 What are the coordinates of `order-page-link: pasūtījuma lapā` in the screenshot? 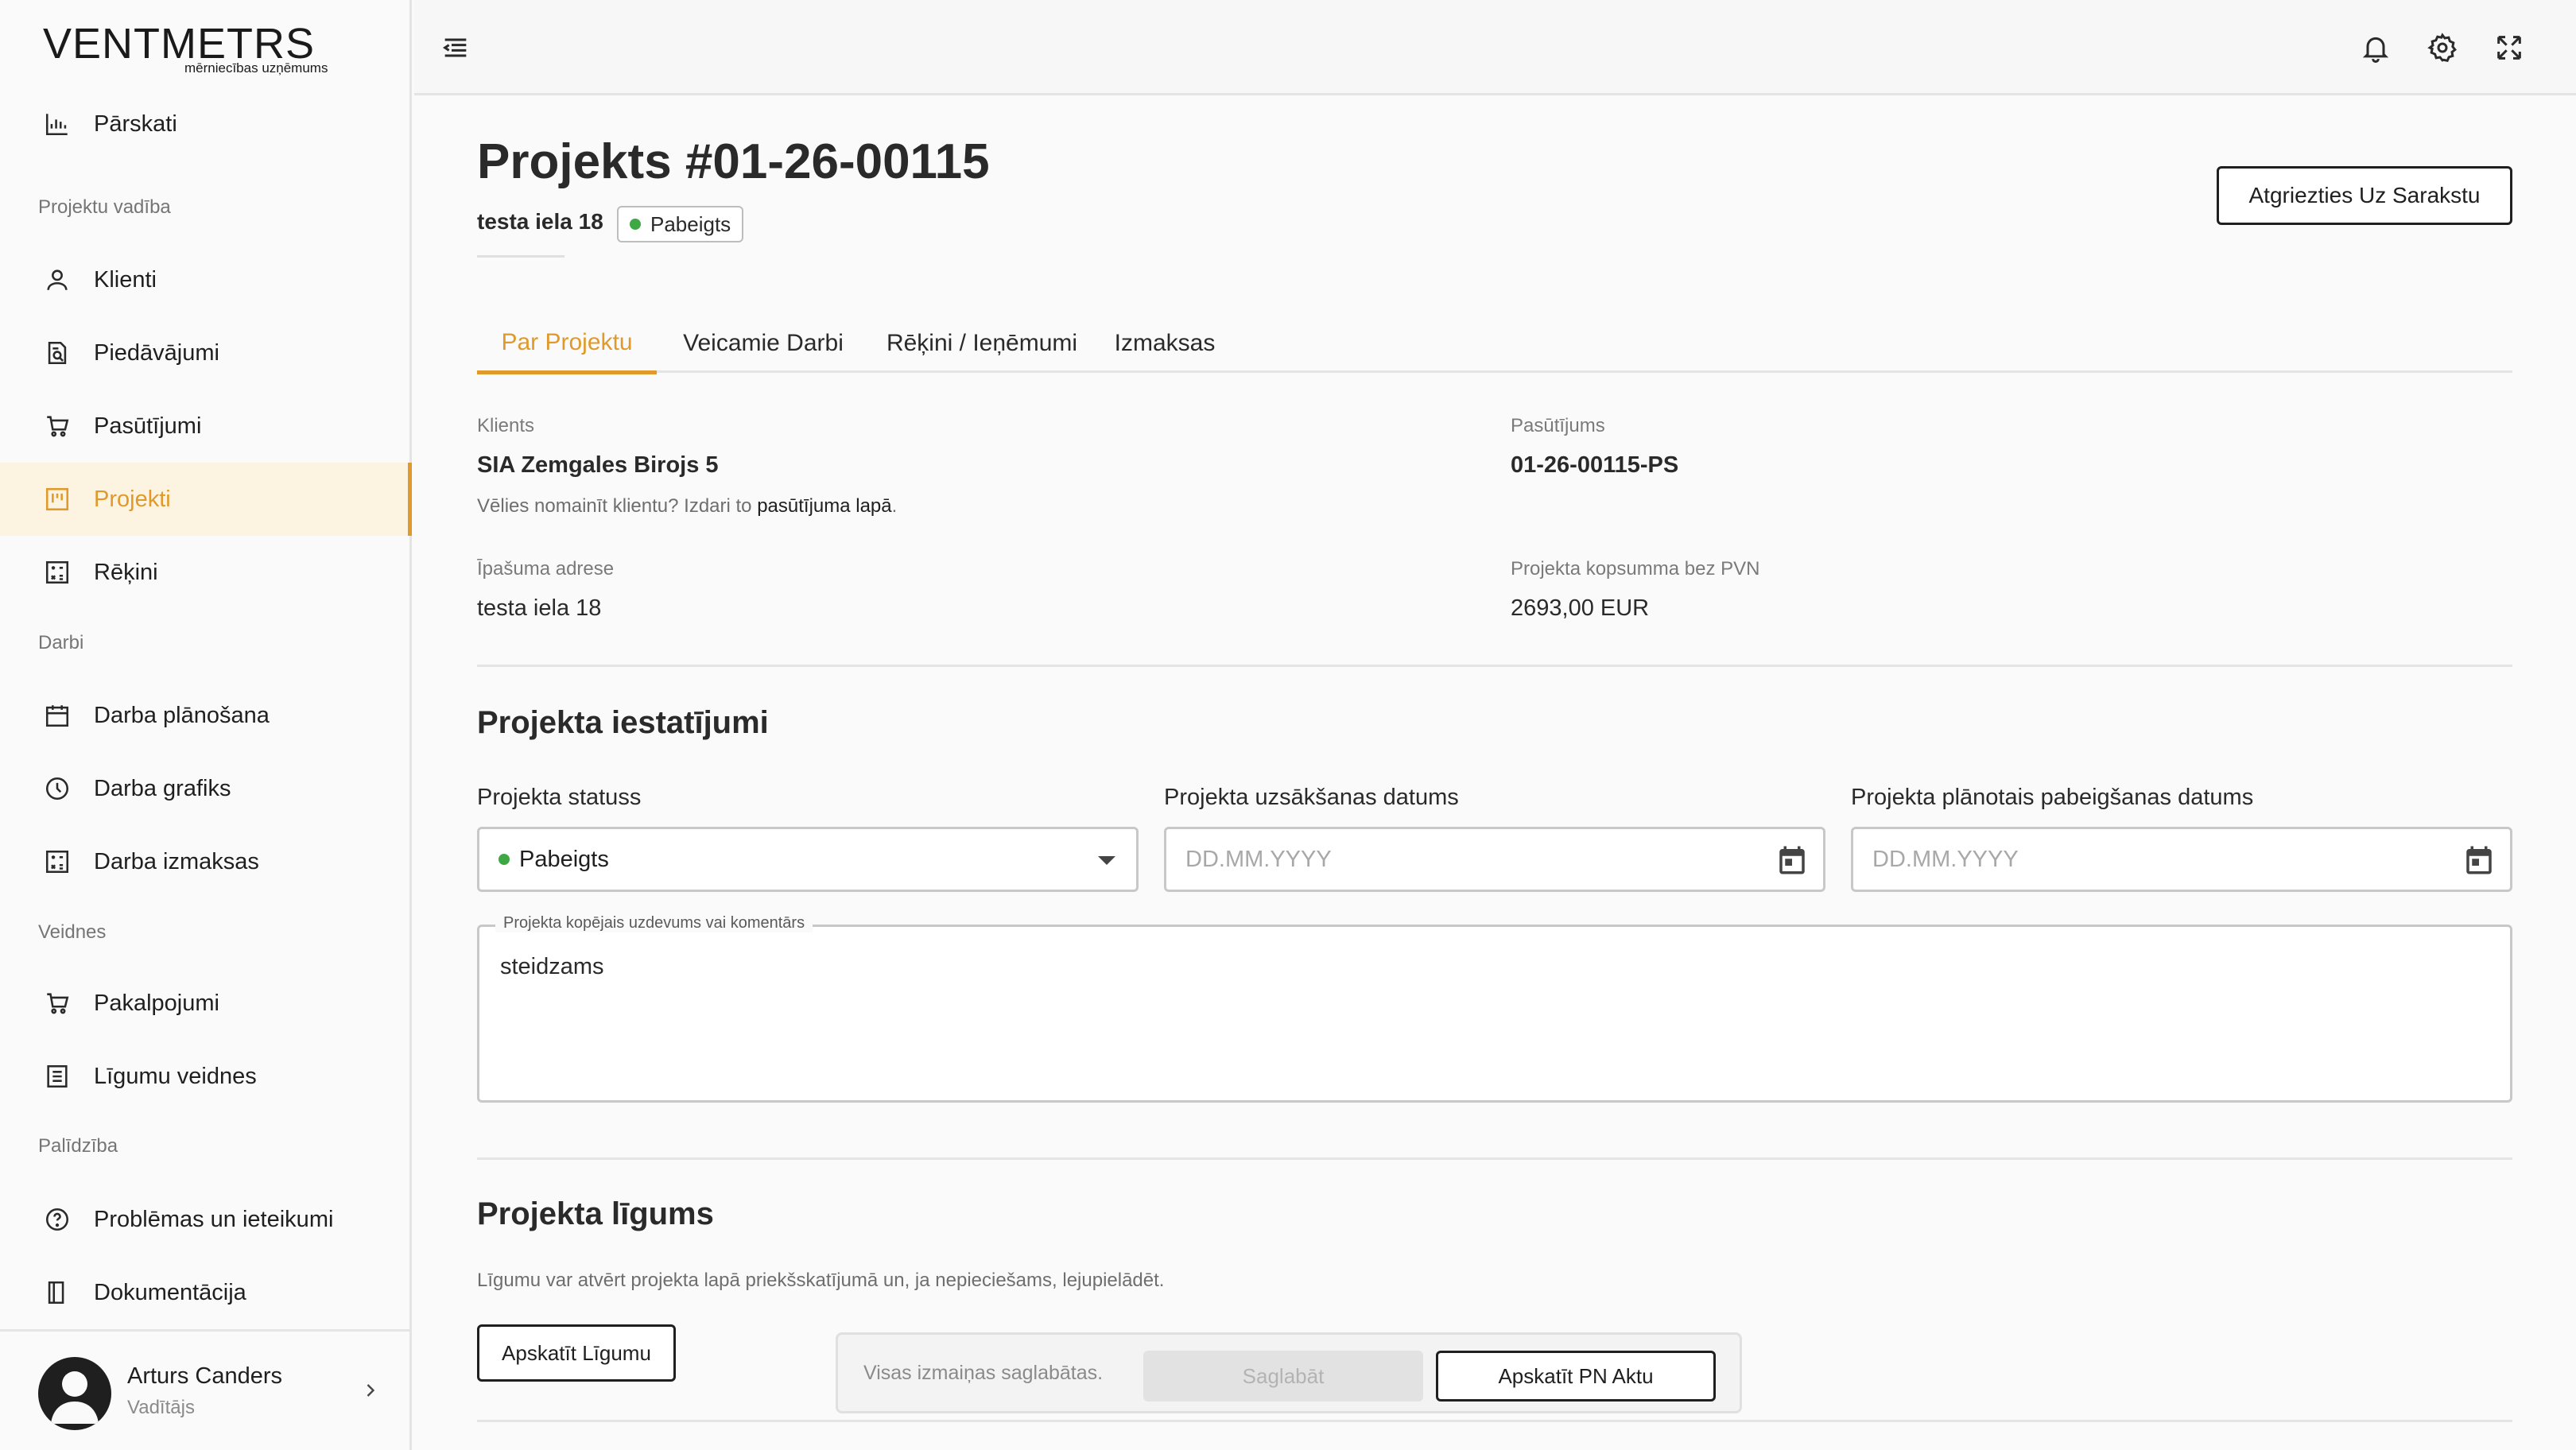 It's located at (824, 506).